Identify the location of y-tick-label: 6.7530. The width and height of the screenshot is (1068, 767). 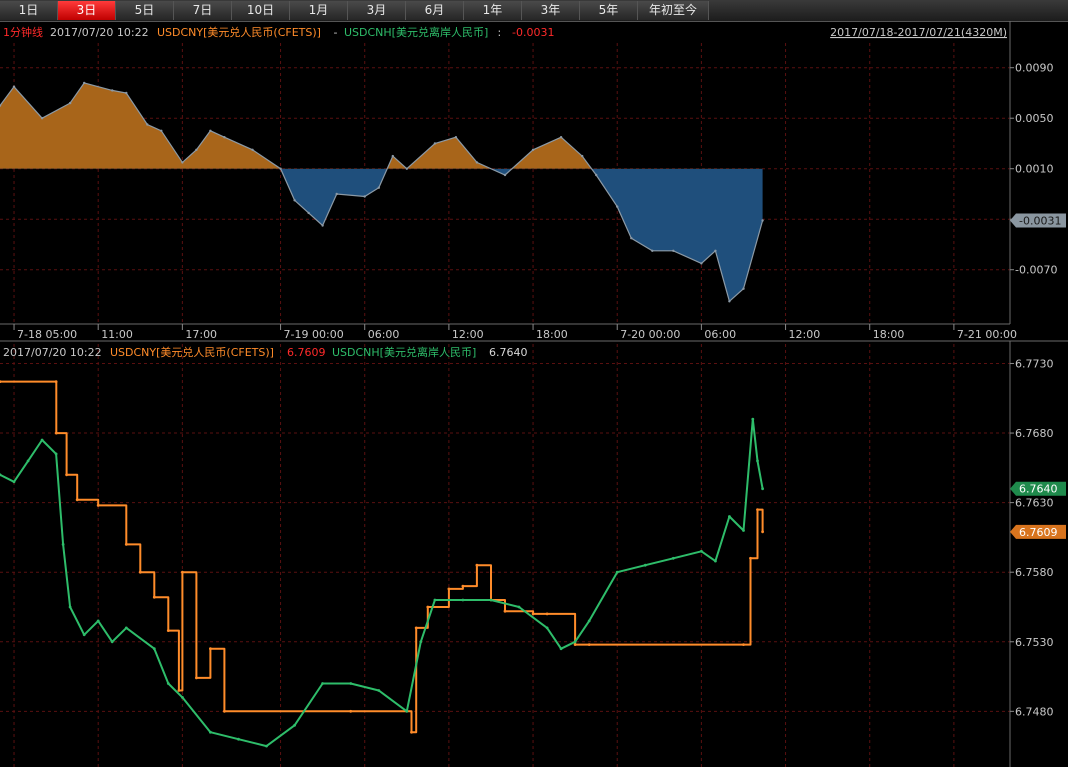
(1034, 642).